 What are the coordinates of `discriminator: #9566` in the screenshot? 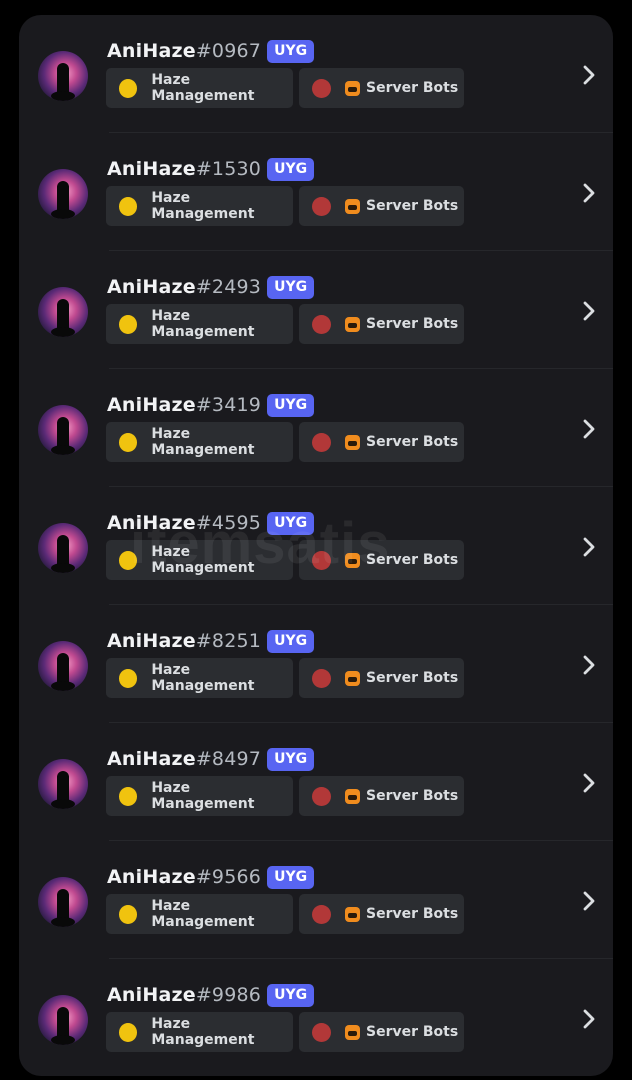 It's located at (228, 877).